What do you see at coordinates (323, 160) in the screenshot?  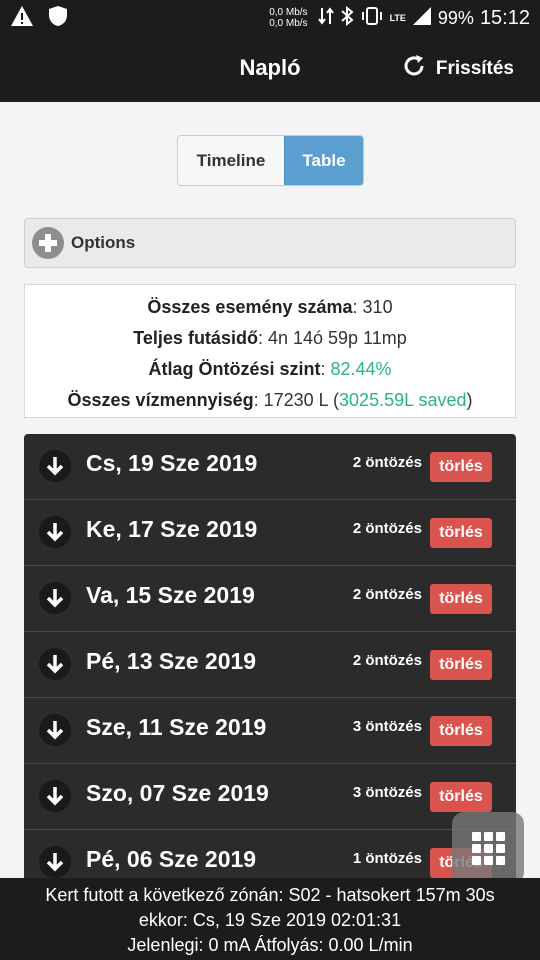 I see `table-tab: Table` at bounding box center [323, 160].